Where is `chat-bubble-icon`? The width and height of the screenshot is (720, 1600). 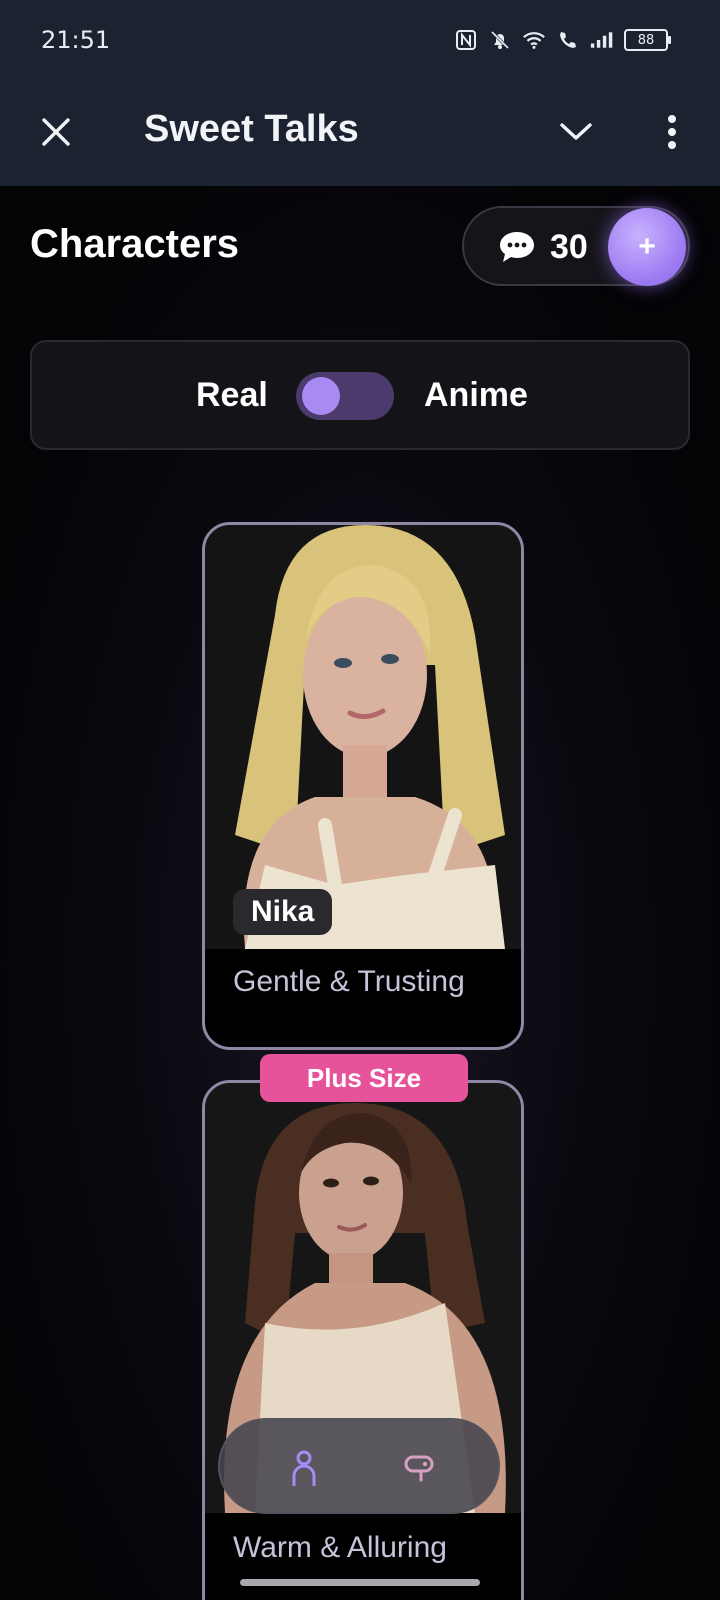
chat-bubble-icon is located at coordinates (517, 249).